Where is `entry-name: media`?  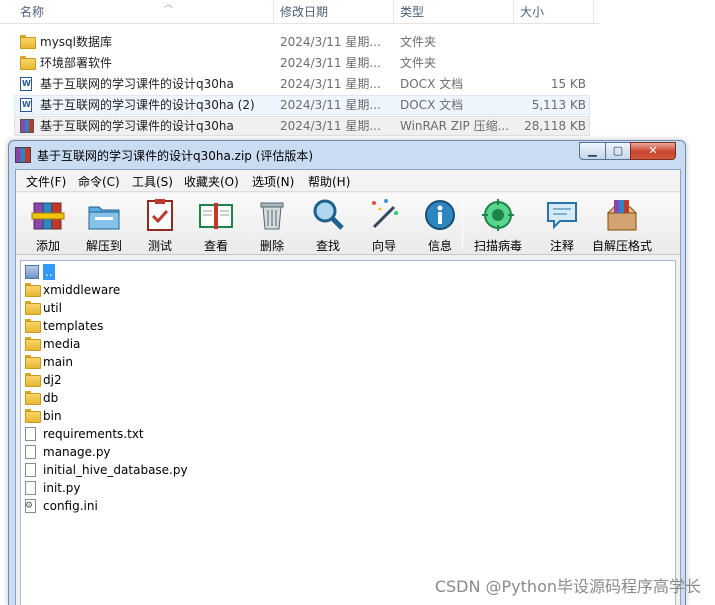
entry-name: media is located at coordinates (62, 344).